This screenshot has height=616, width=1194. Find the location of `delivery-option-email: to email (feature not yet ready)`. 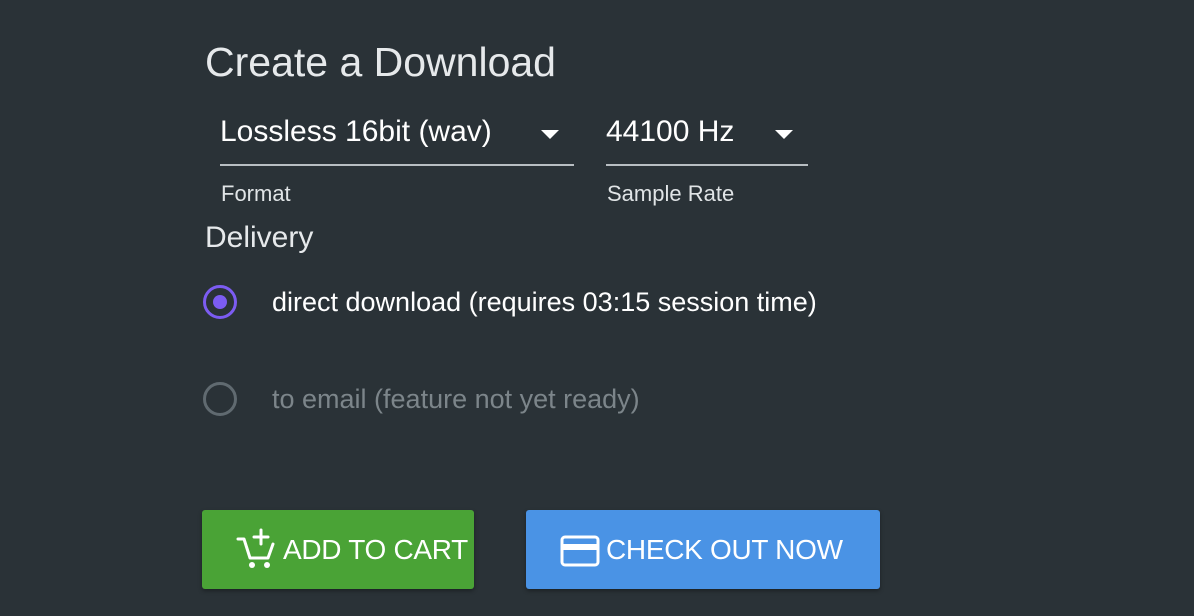

delivery-option-email: to email (feature not yet ready) is located at coordinates (433, 403).